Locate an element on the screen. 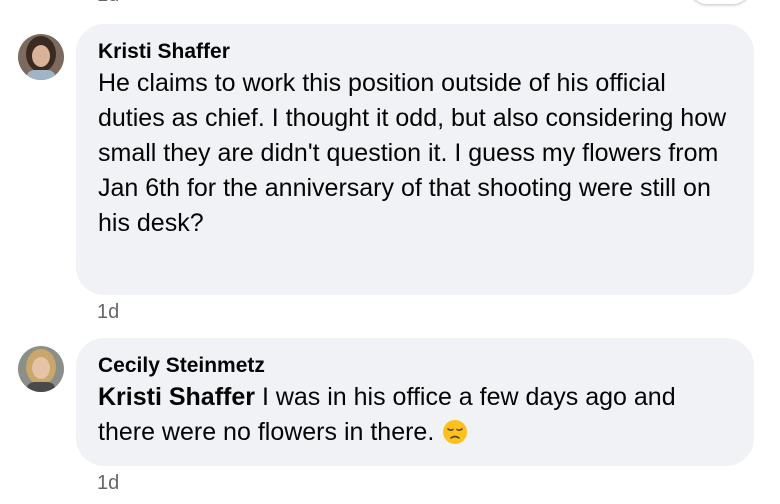  reaction-summary-pill is located at coordinates (720, 2).